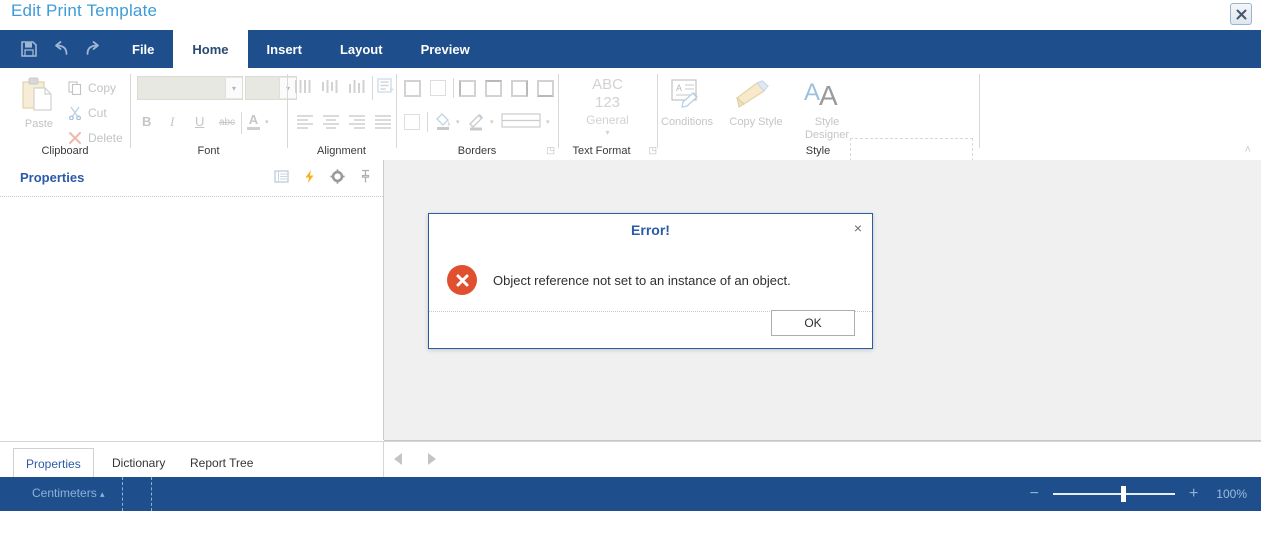  I want to click on tab-preview: Preview, so click(445, 49).